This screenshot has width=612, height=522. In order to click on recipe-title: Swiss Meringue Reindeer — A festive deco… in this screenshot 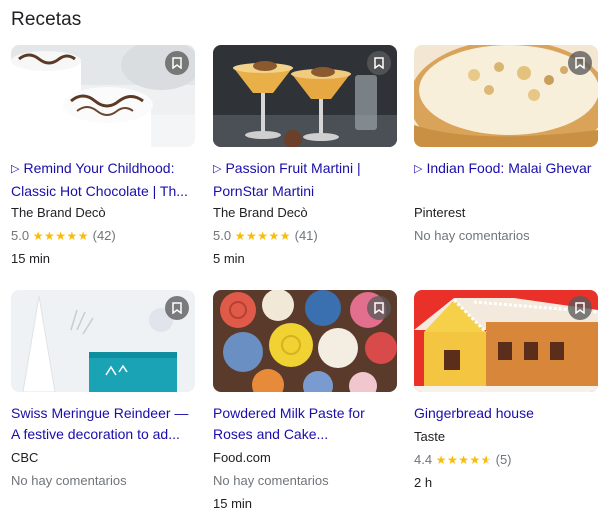, I will do `click(103, 424)`.